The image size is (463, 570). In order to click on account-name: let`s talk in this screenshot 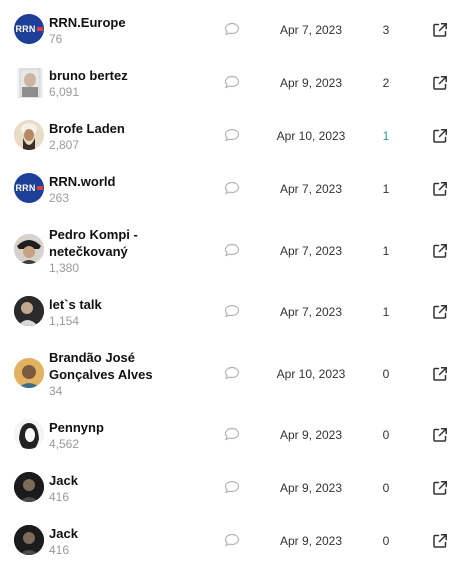, I will do `click(104, 304)`.